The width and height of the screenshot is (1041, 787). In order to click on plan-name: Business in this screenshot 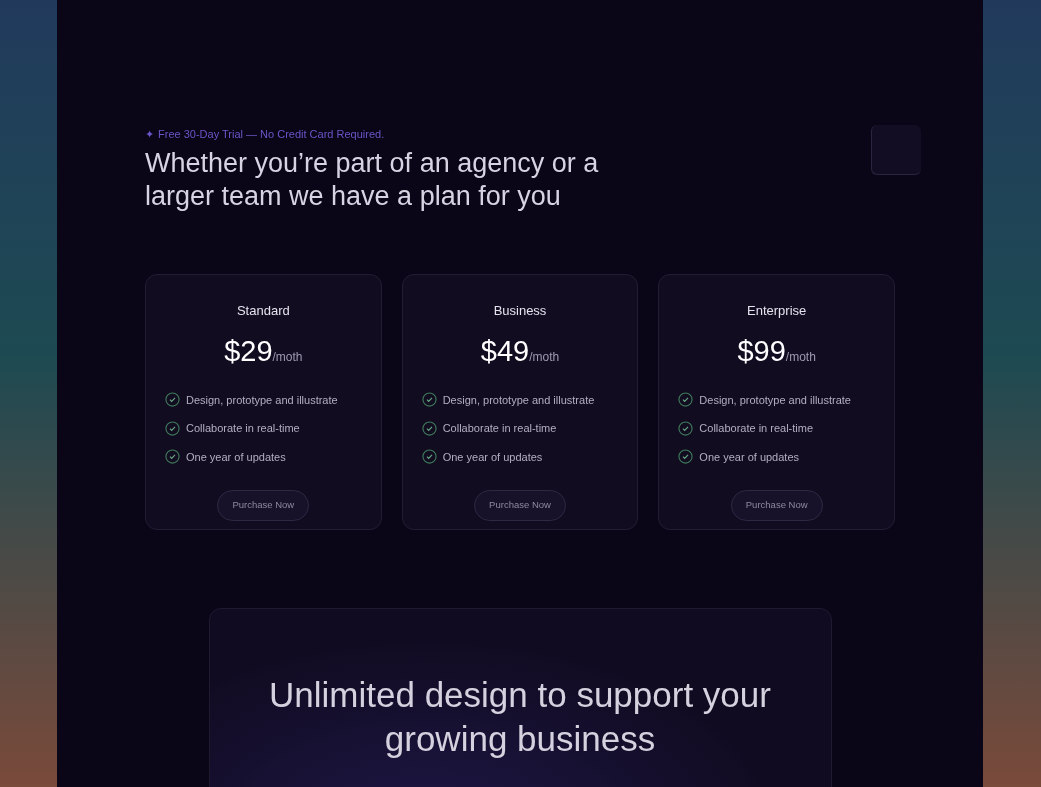, I will do `click(520, 310)`.